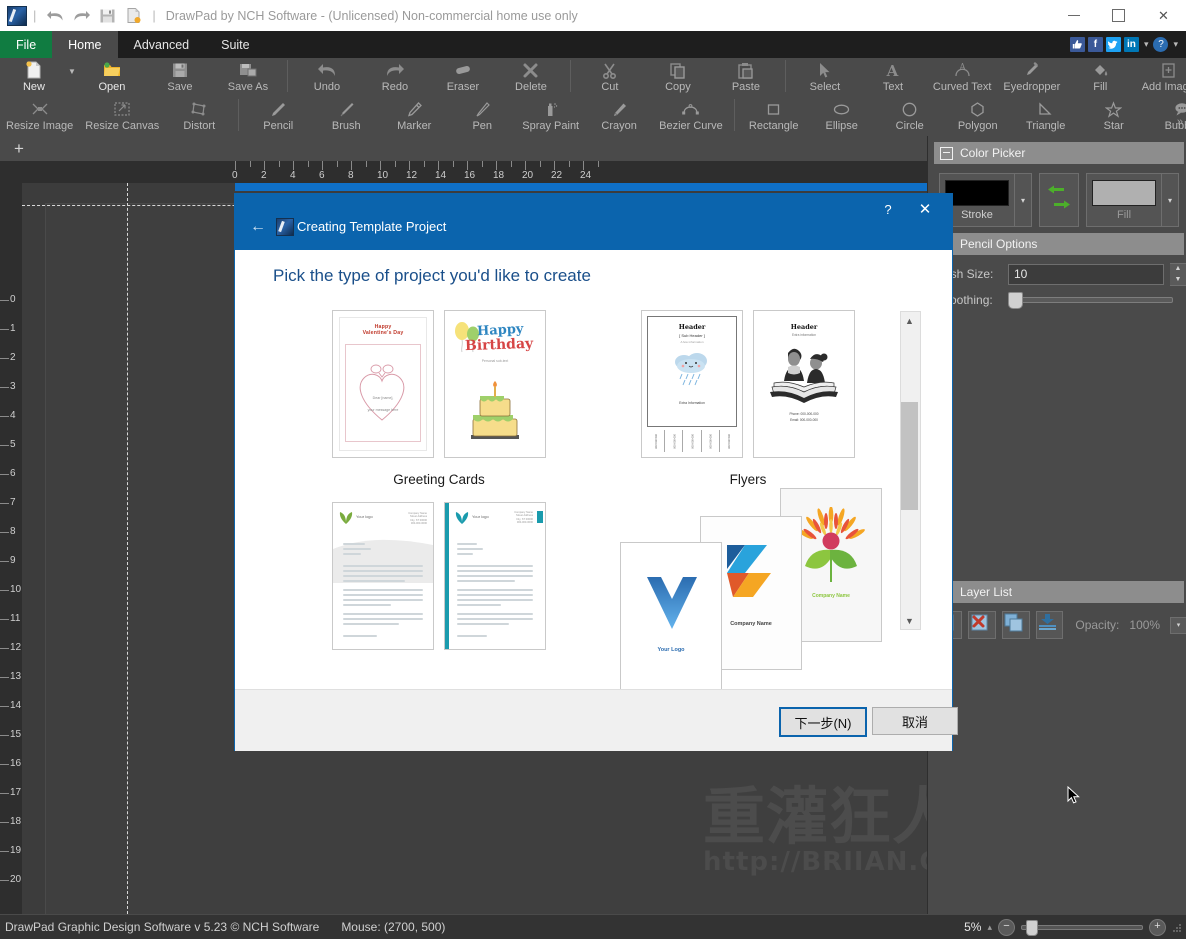 This screenshot has width=1186, height=939. I want to click on category-logos: Company Name Company Name Your Logo, so click(748, 588).